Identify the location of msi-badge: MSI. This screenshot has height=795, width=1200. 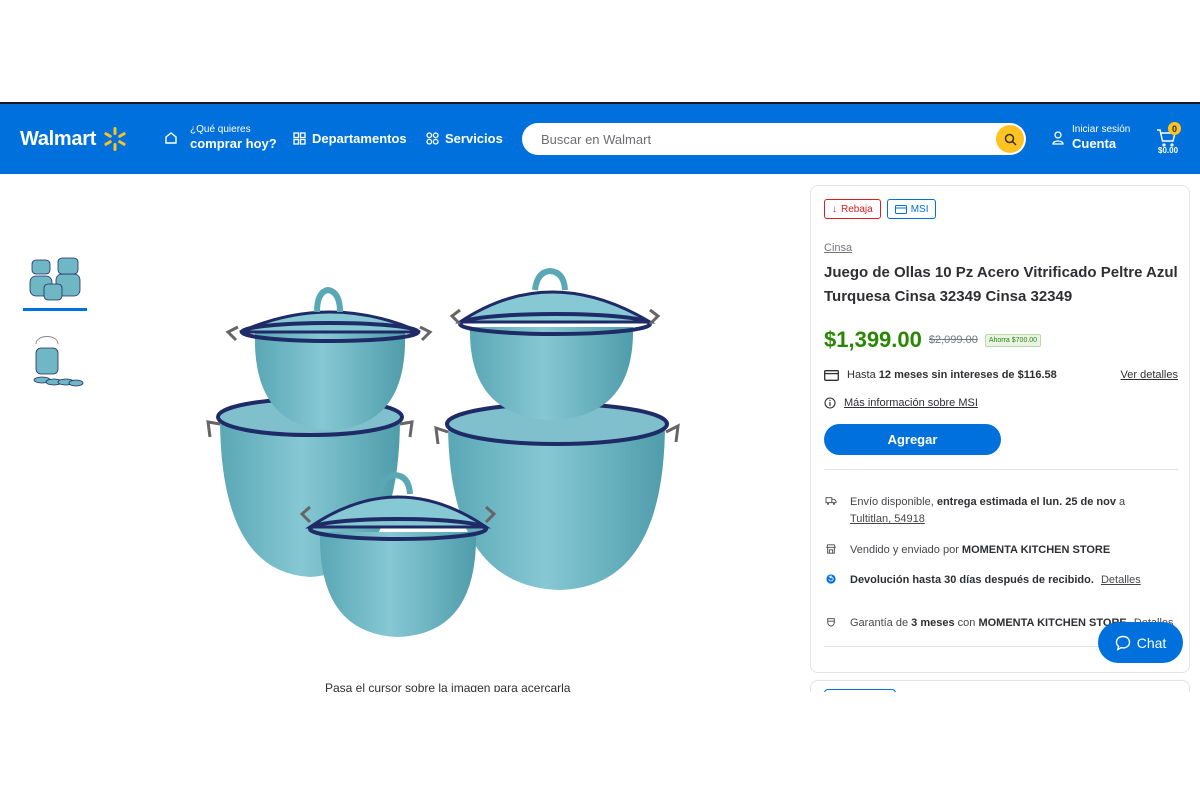
(911, 209).